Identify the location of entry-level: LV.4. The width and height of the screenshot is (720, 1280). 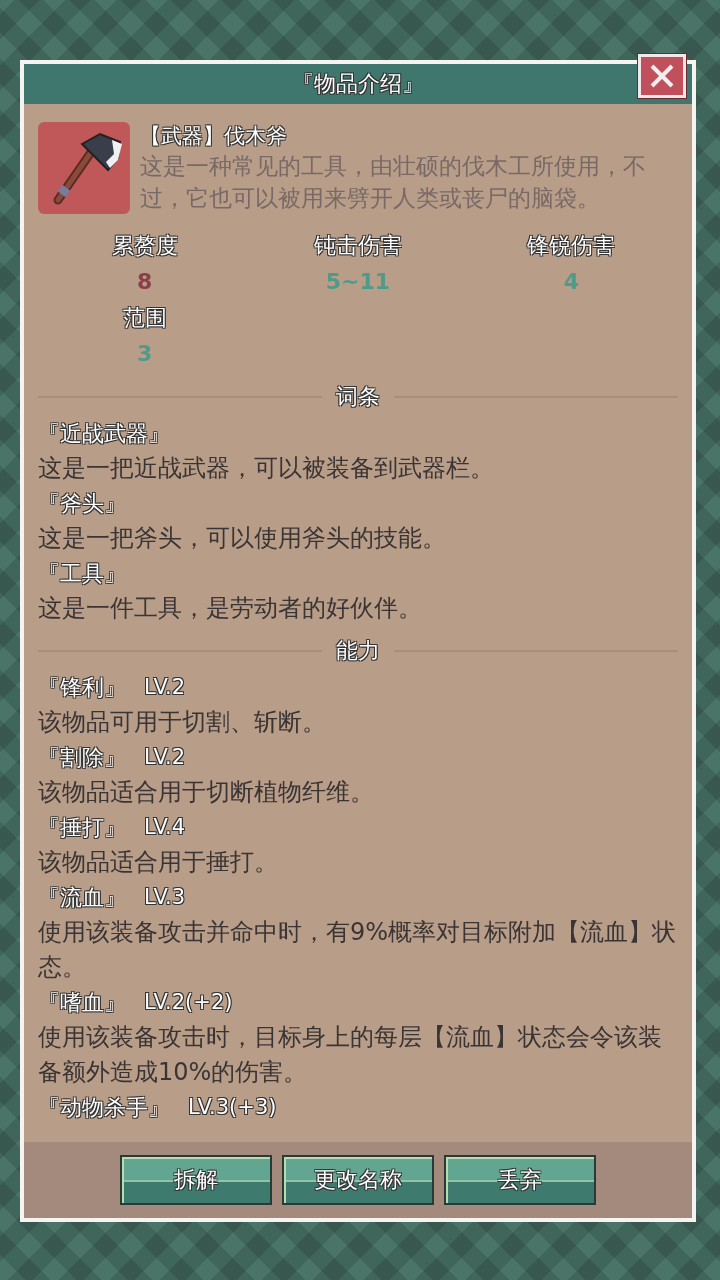
(165, 827).